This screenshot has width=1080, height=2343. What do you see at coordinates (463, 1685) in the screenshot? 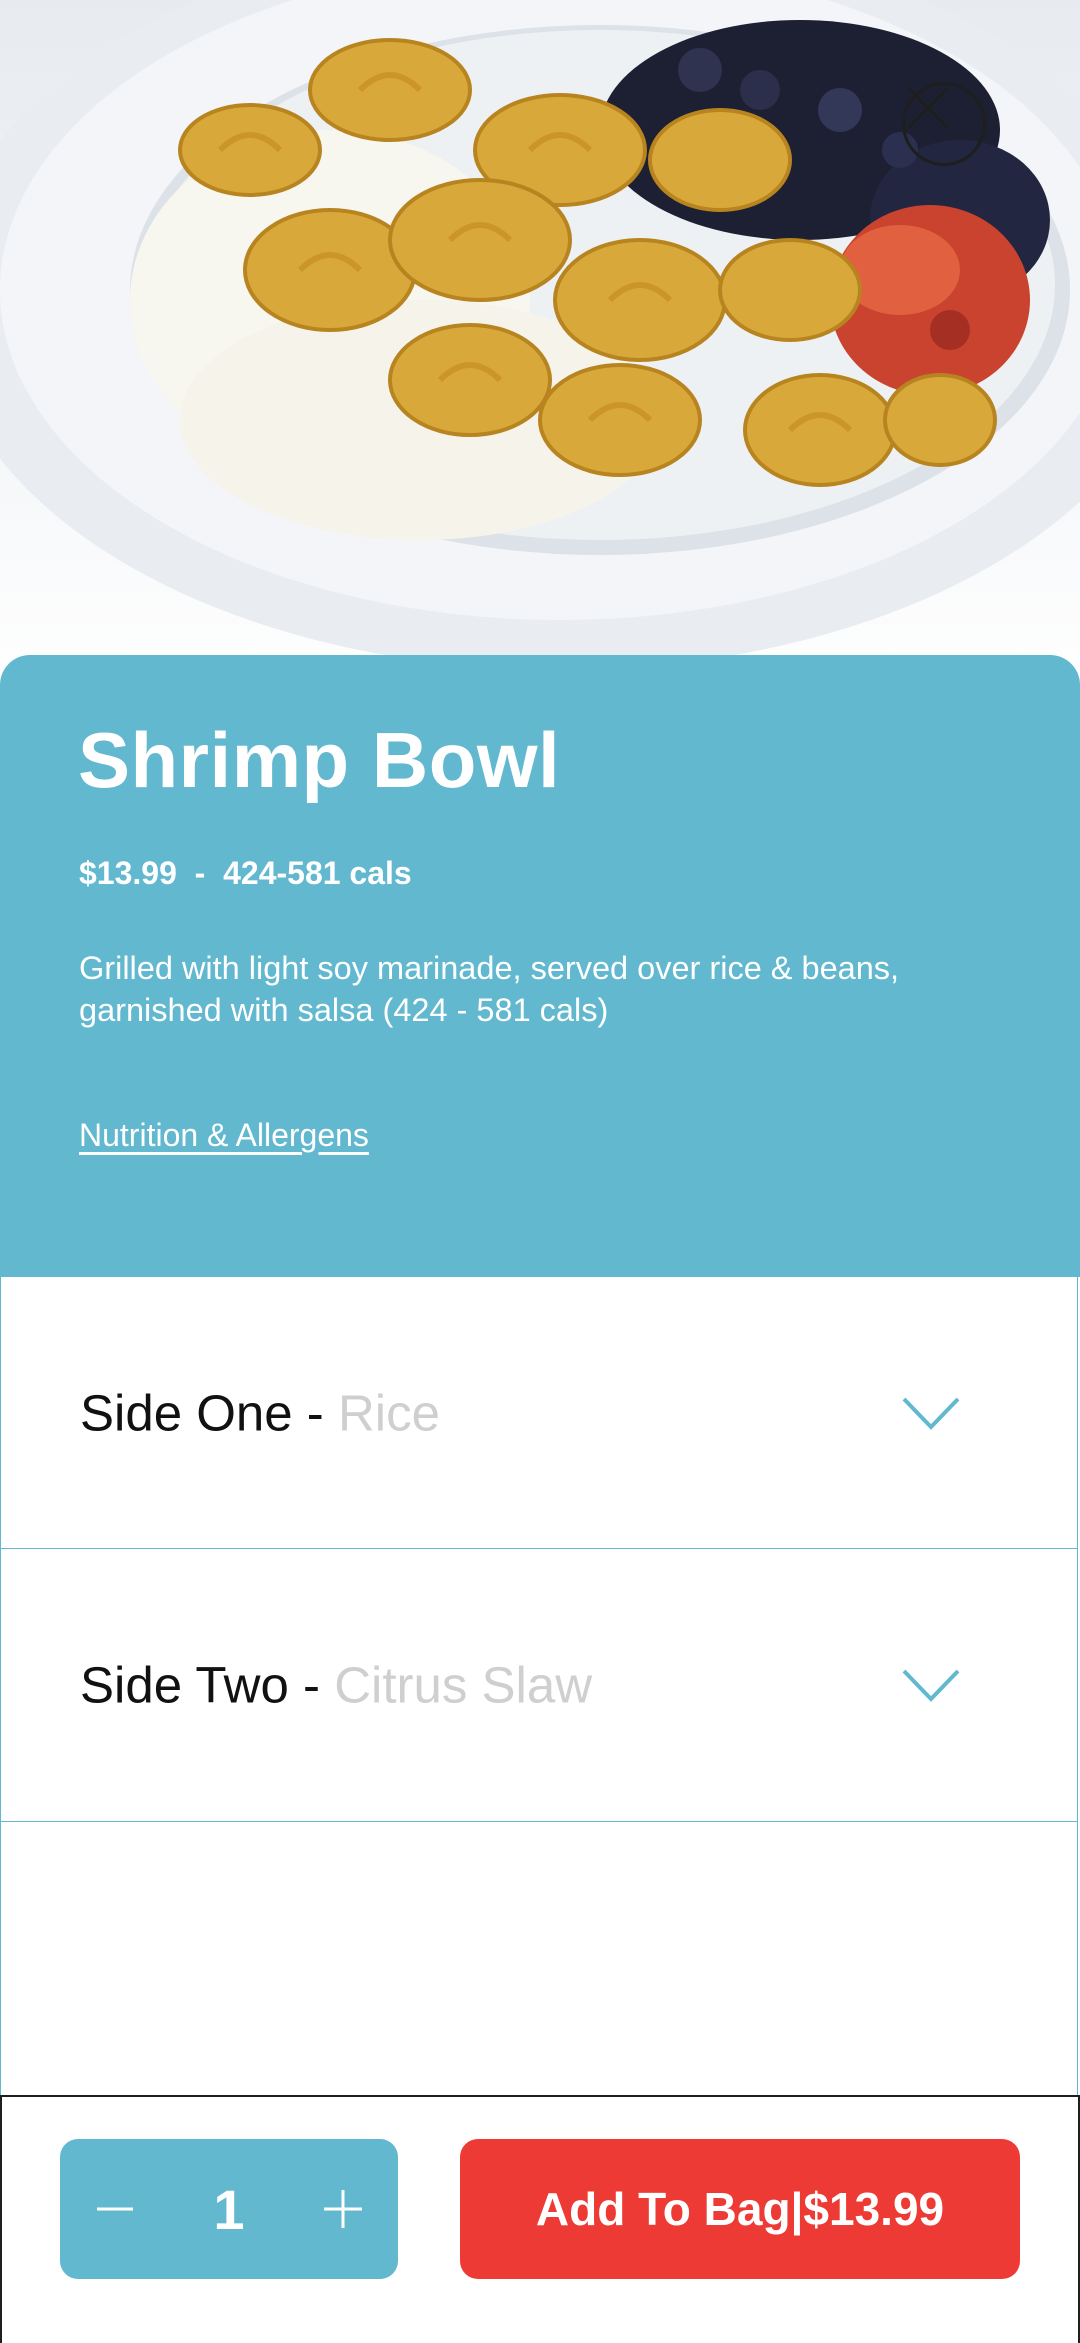
I see `side-two-value: Citrus Slaw` at bounding box center [463, 1685].